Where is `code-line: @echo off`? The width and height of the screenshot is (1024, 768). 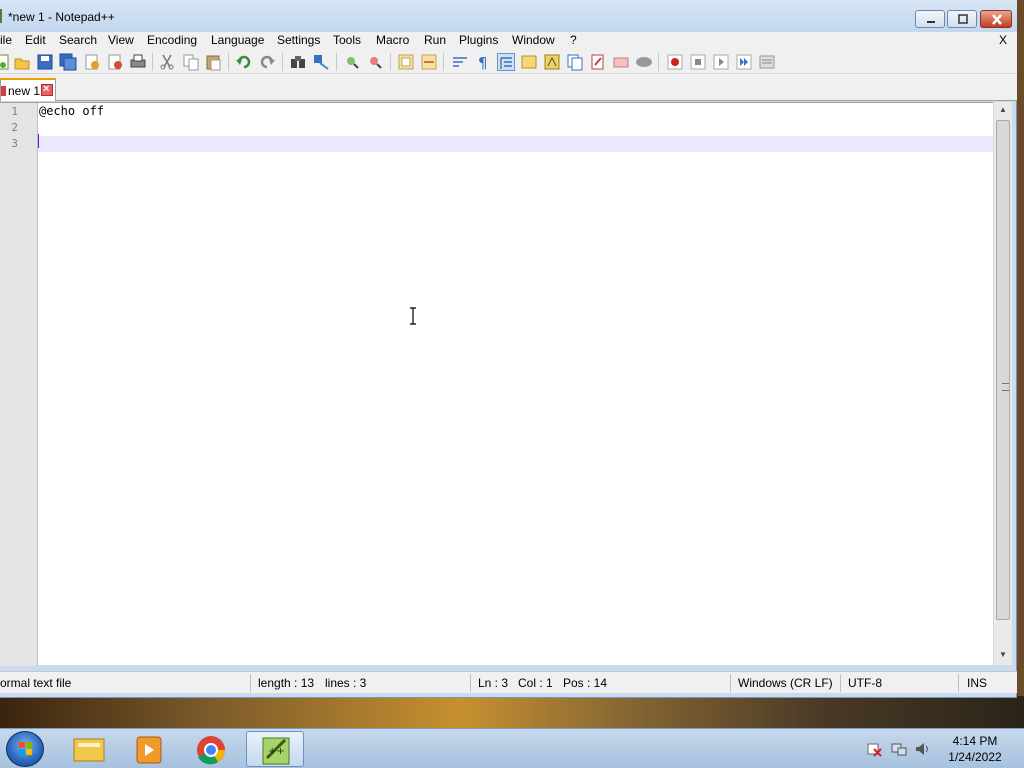
code-line: @echo off is located at coordinates (515, 112).